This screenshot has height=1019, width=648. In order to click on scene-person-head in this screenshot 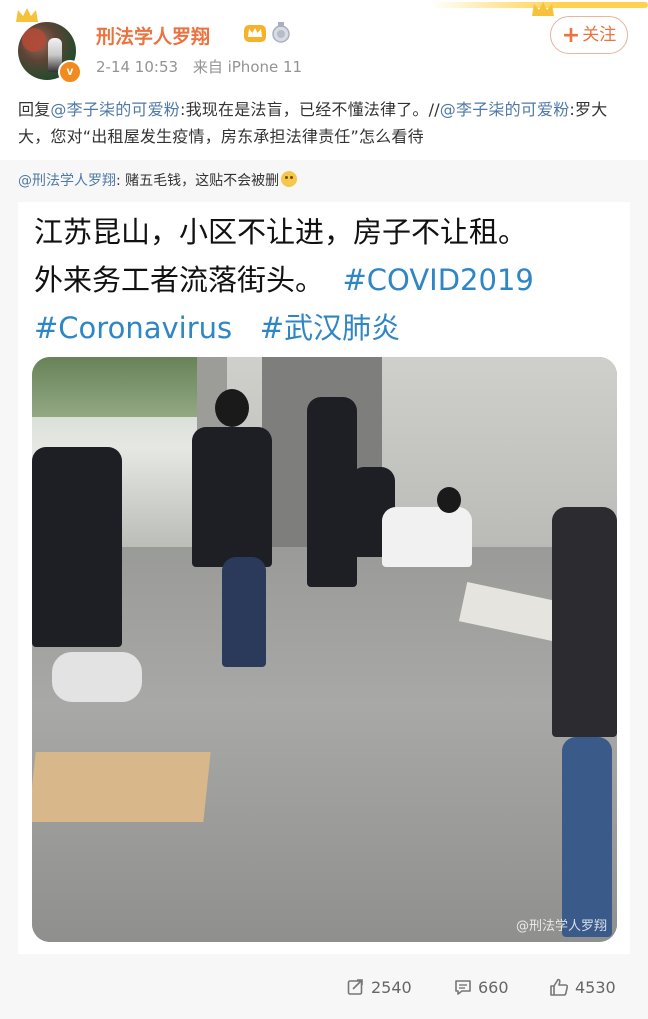, I will do `click(232, 408)`.